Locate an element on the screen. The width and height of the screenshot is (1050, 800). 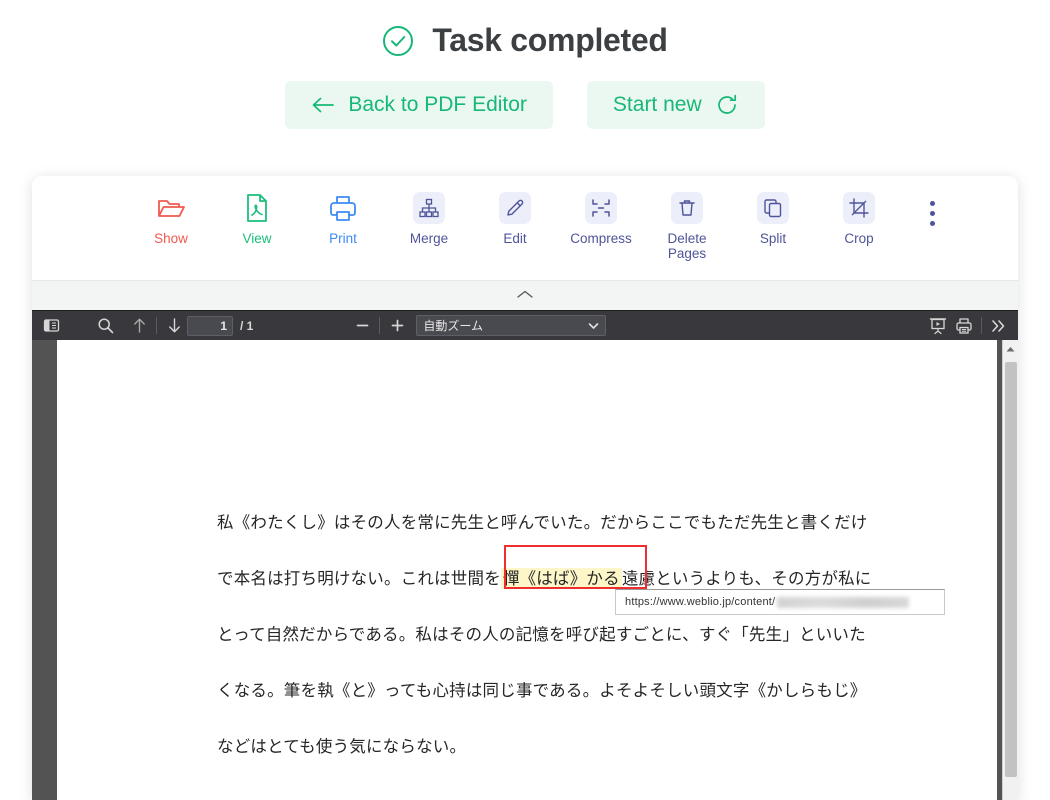
tool-merge-label: Merge is located at coordinates (429, 238).